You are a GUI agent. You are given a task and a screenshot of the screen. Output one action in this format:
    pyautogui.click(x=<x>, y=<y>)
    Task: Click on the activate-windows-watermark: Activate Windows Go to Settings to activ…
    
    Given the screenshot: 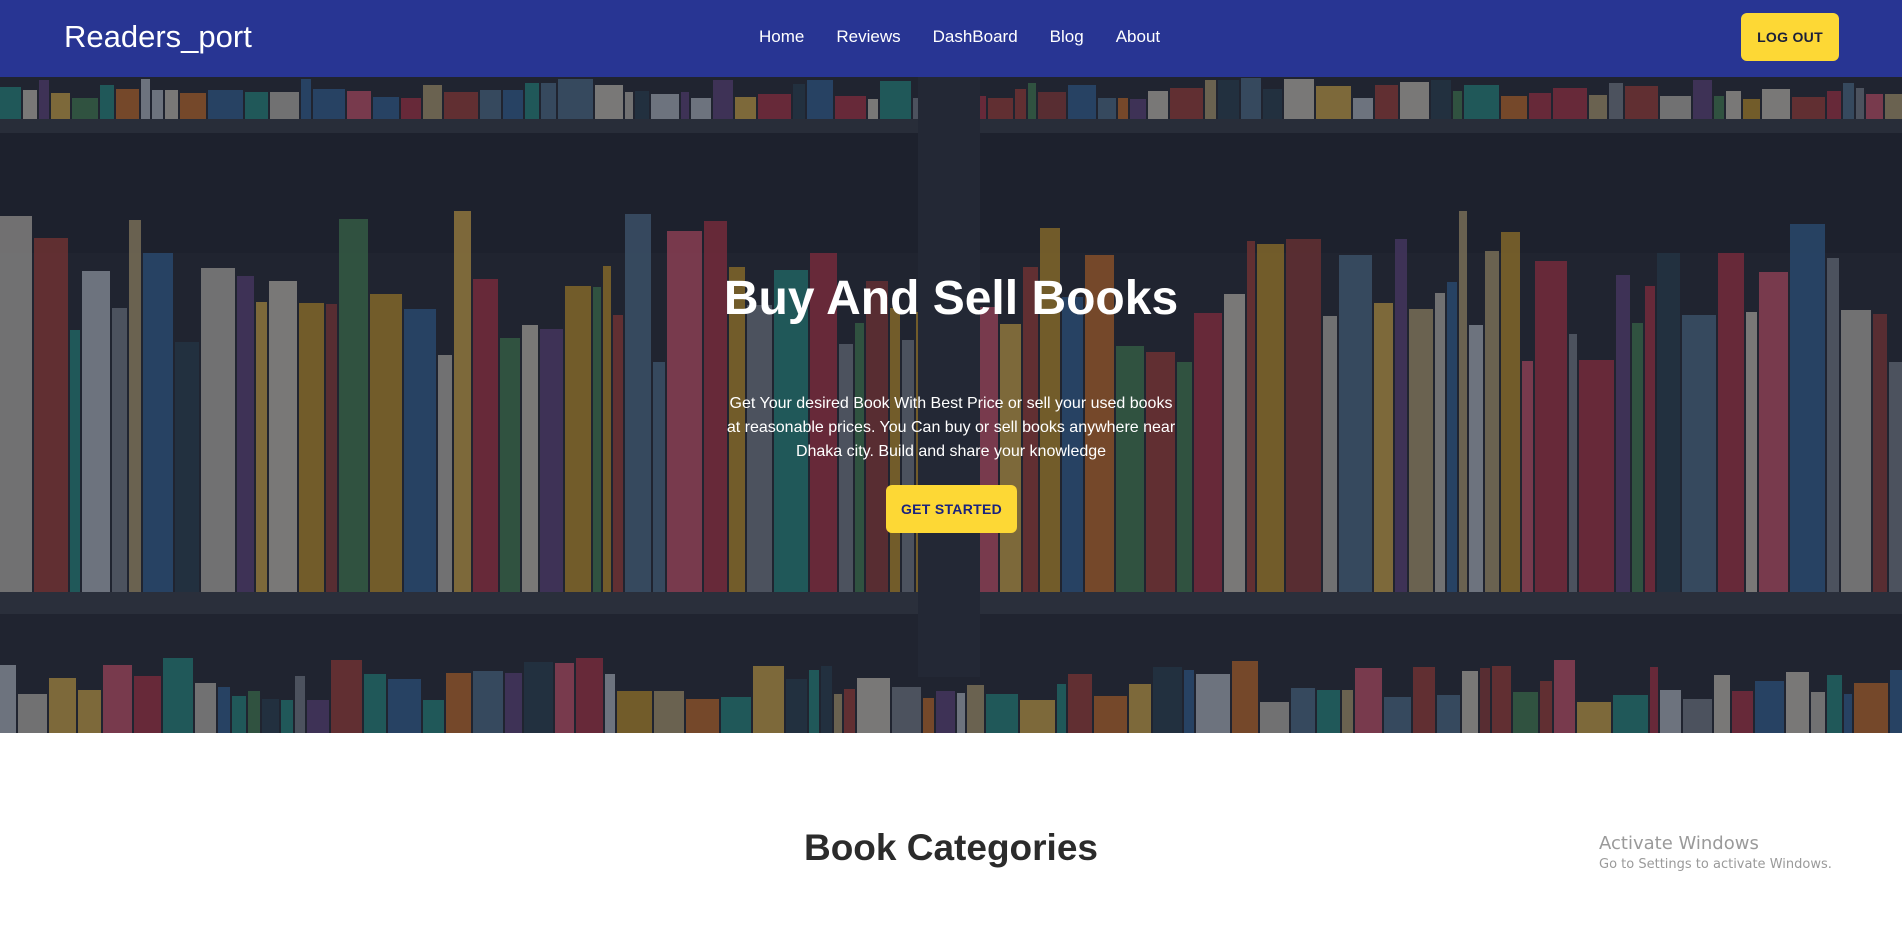 What is the action you would take?
    pyautogui.click(x=1715, y=853)
    